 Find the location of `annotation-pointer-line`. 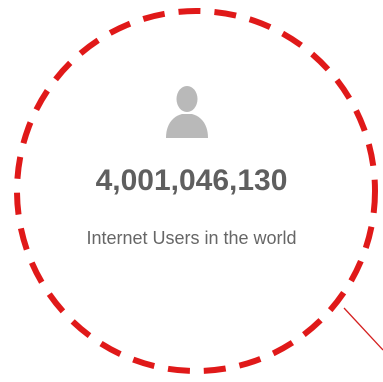

annotation-pointer-line is located at coordinates (363, 329).